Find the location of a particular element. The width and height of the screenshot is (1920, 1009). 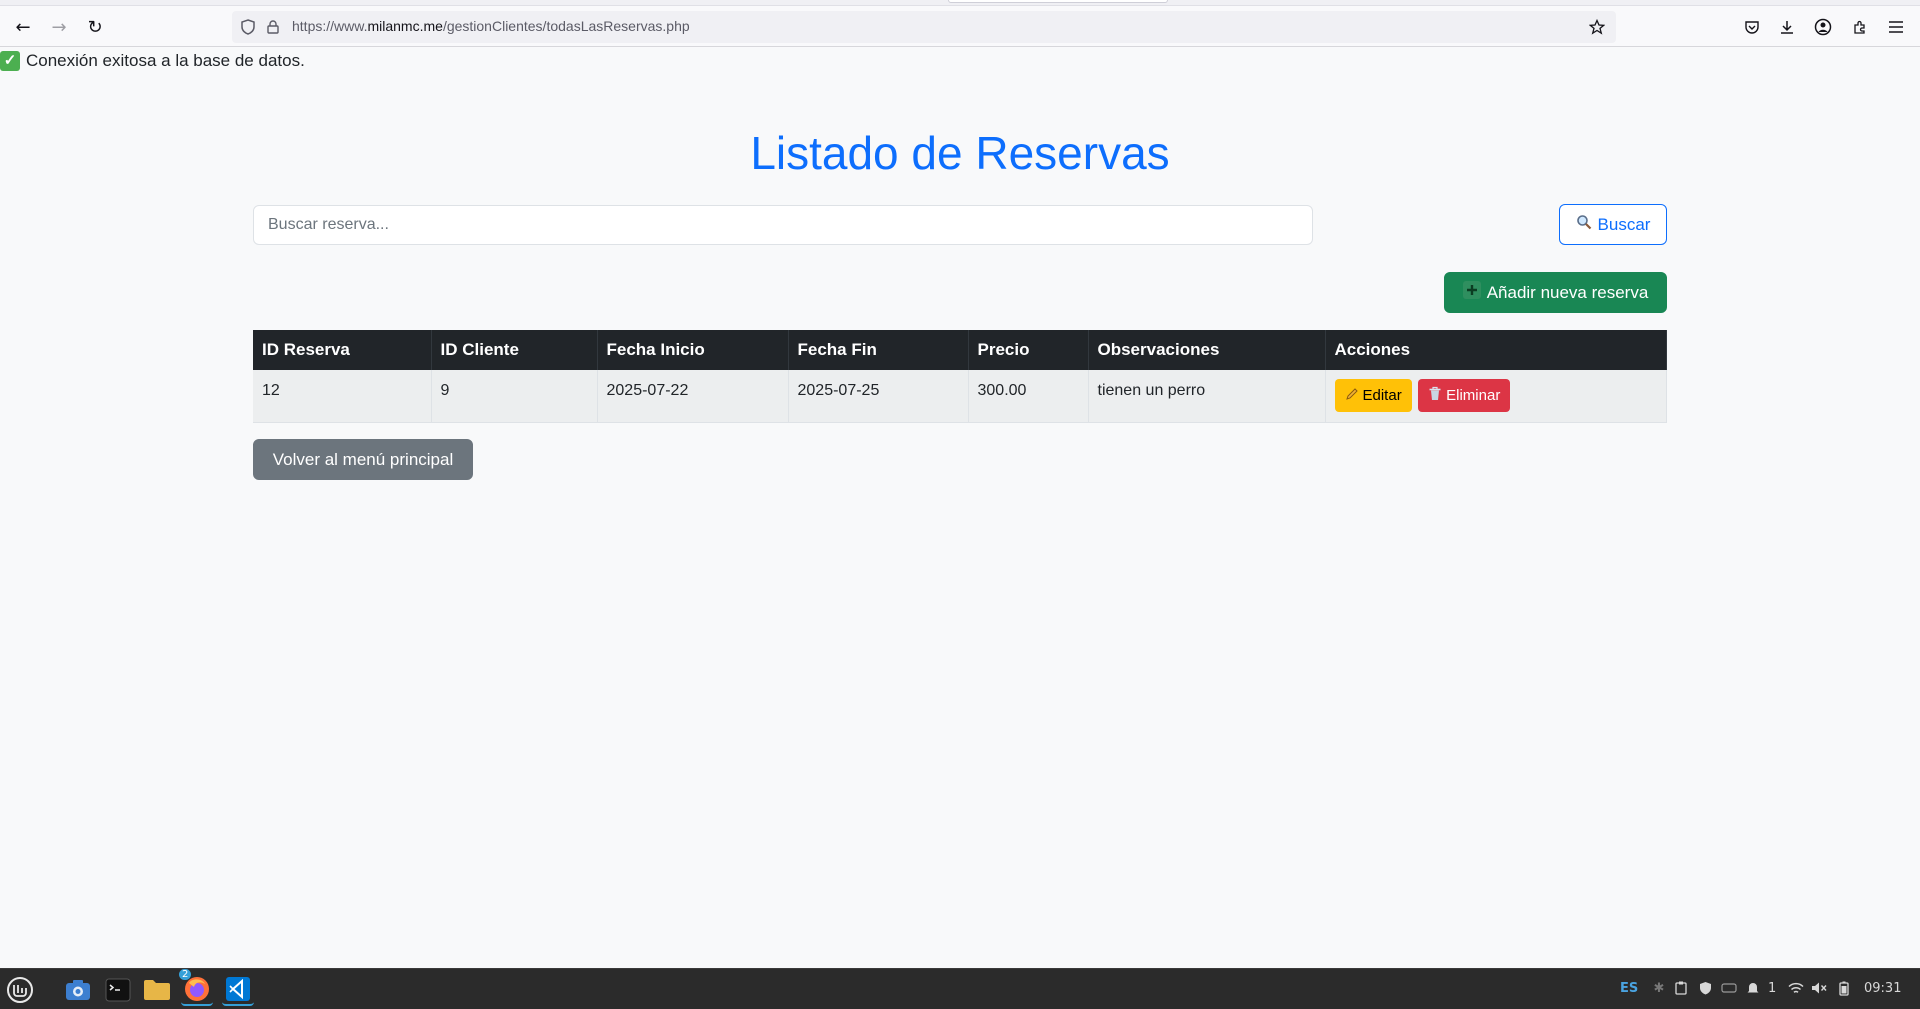

add-button-label: Añadir nueva reserva is located at coordinates (1567, 292).